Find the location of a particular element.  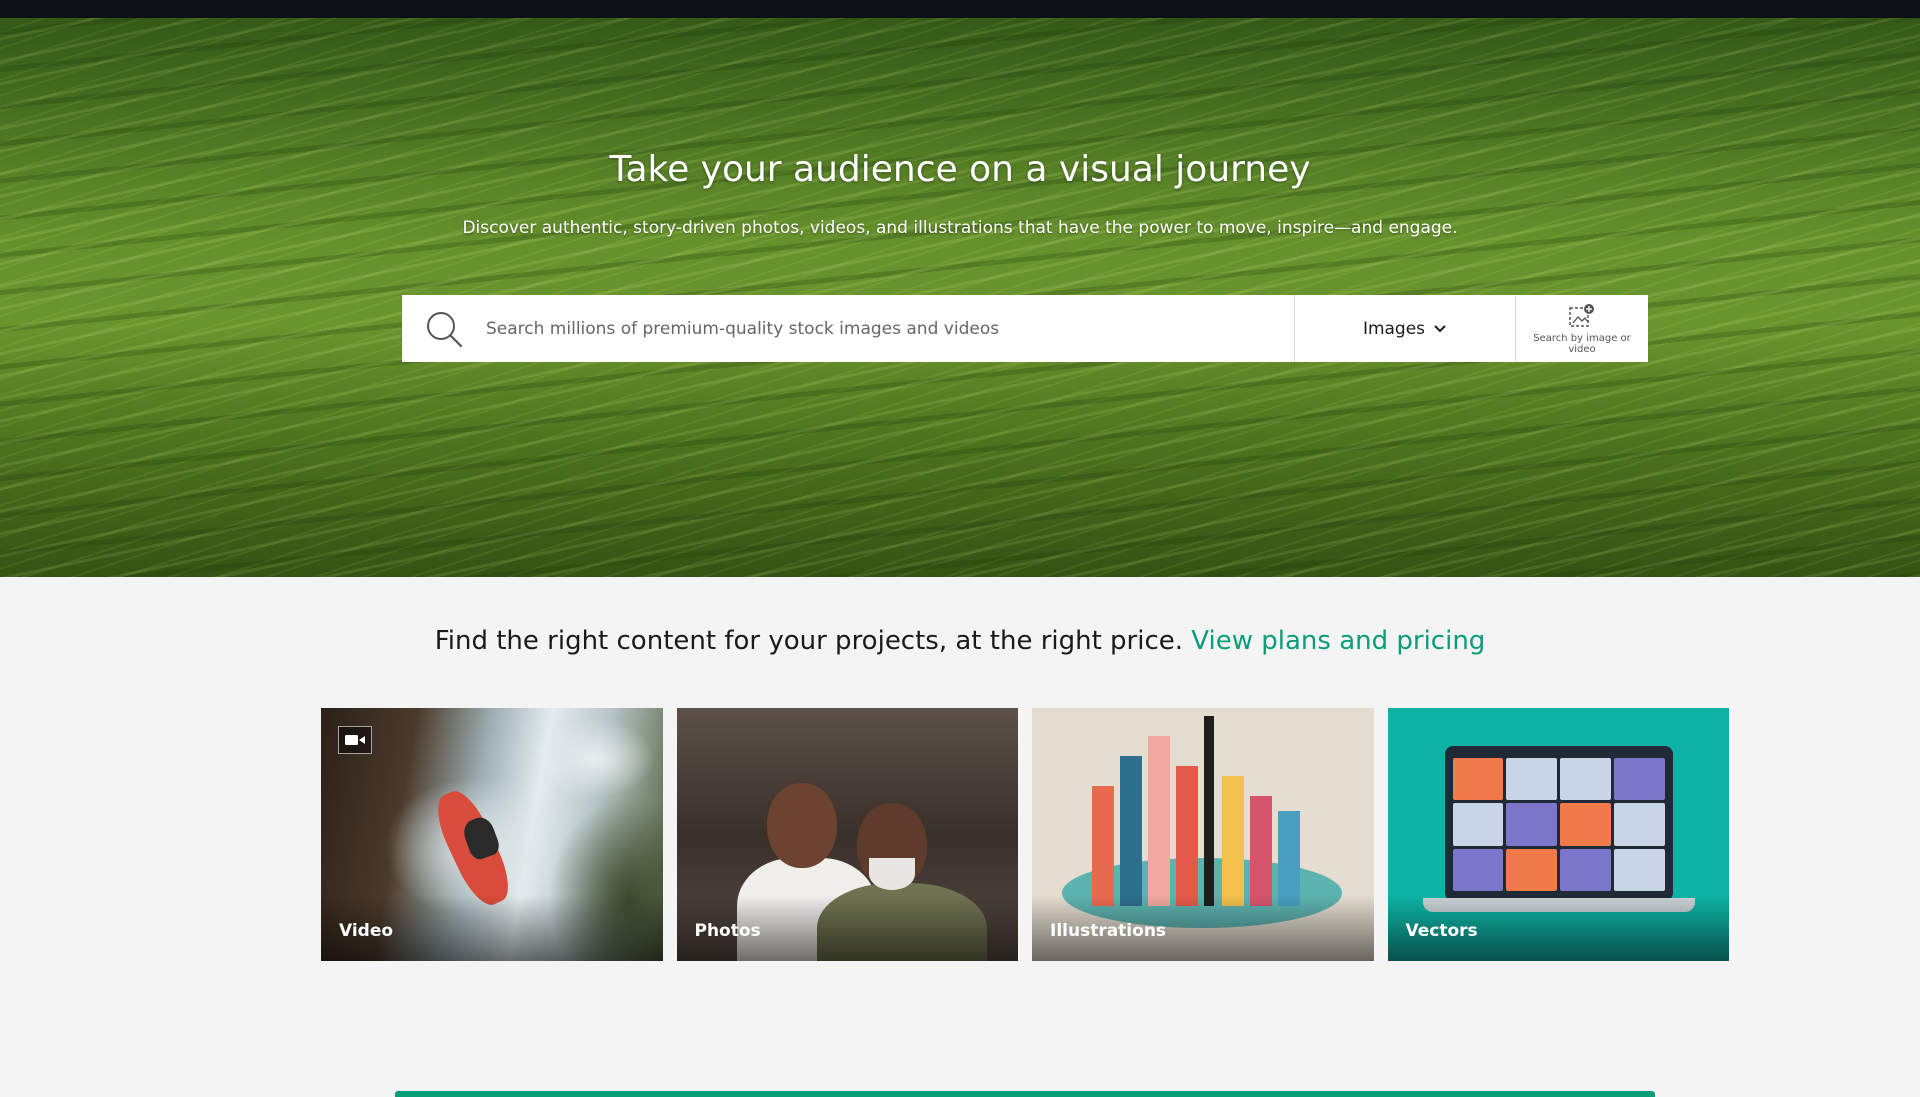

beard is located at coordinates (891, 874).